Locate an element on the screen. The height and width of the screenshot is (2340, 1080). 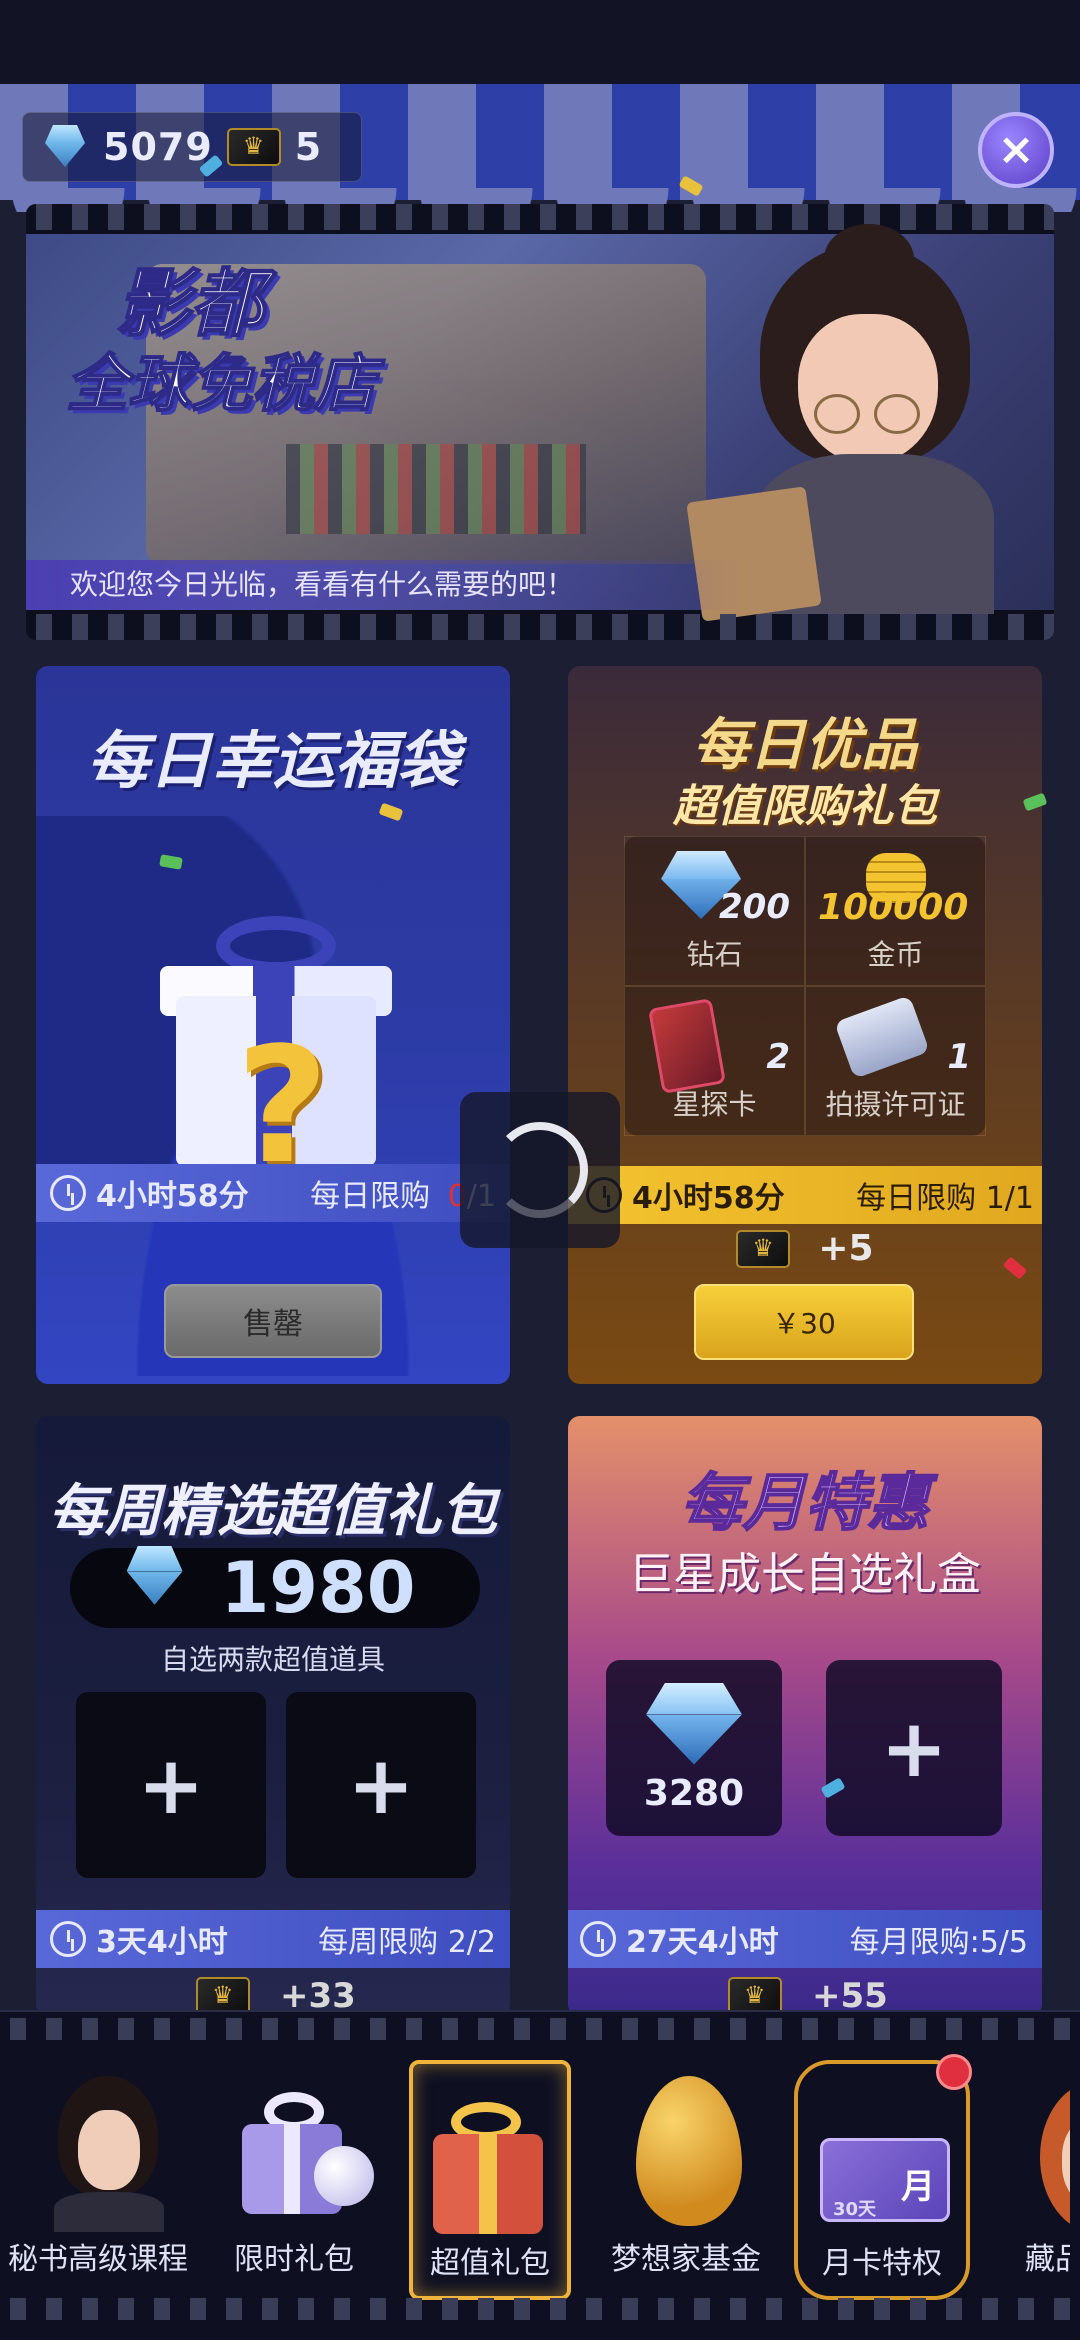
purchase-limit: 每周限购 2/2 is located at coordinates (407, 1942).